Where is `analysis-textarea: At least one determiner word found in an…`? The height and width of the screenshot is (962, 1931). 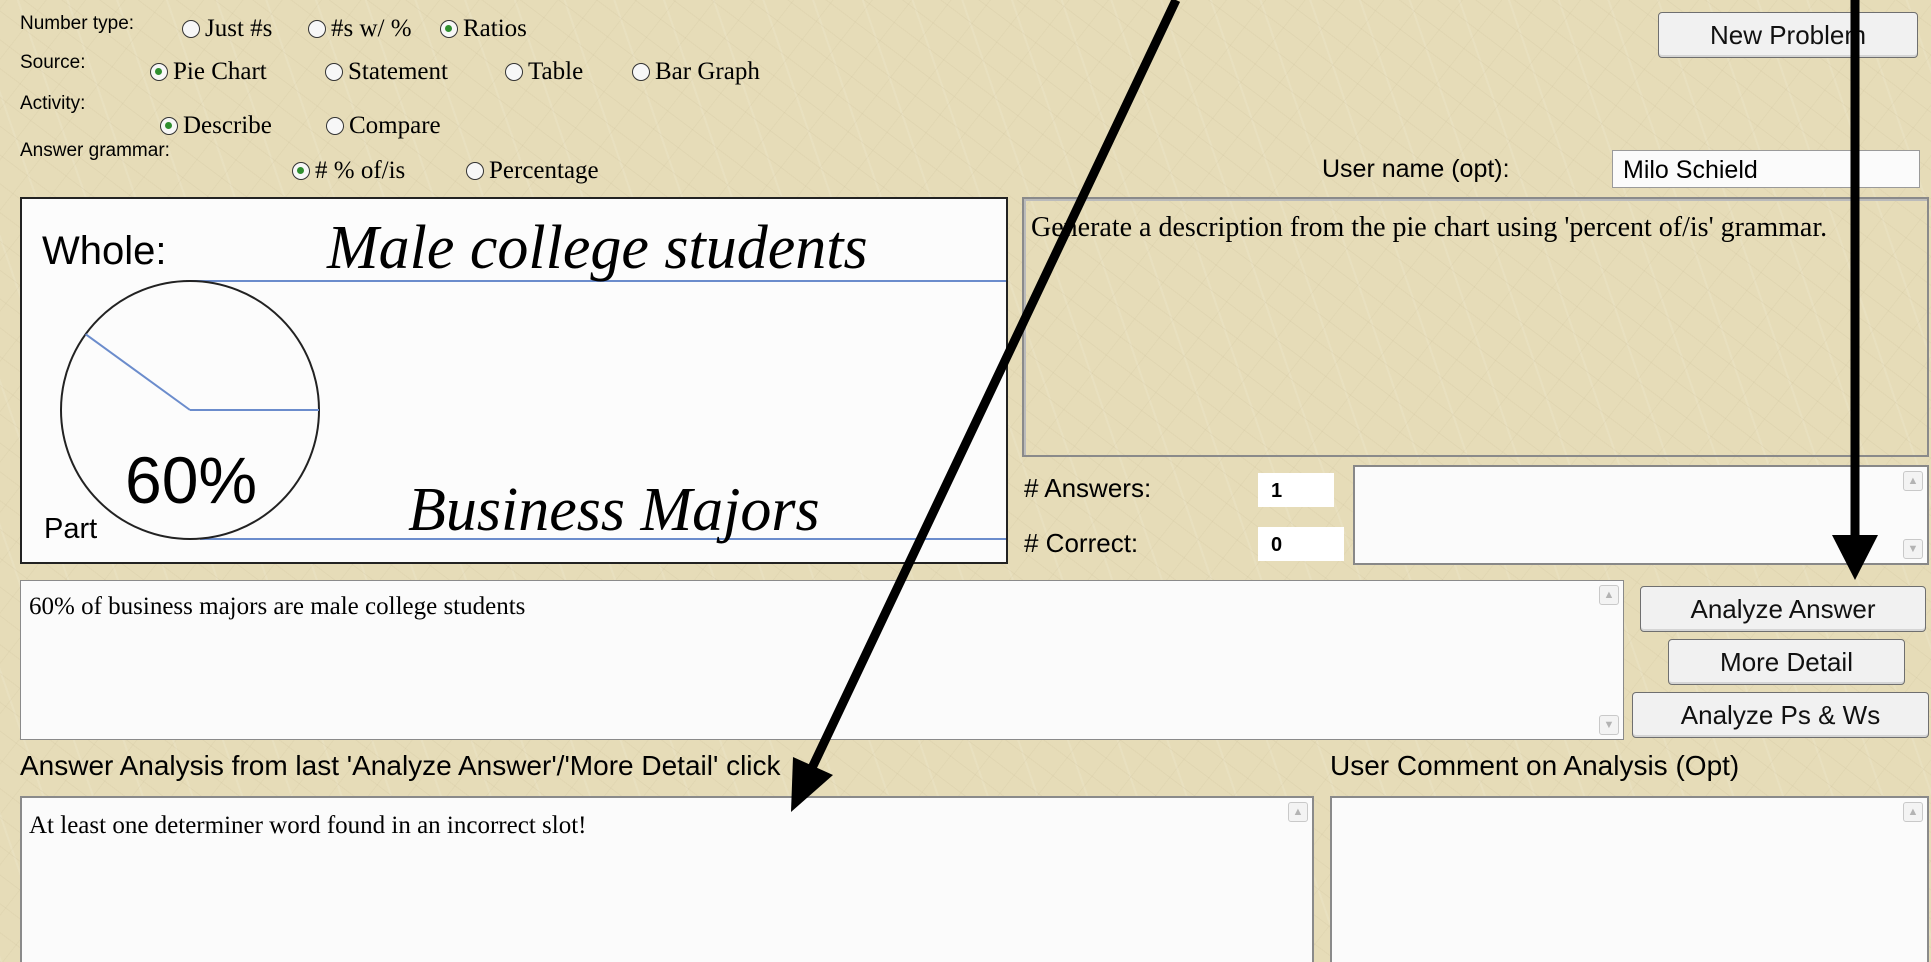
analysis-textarea: At least one determiner word found in an… is located at coordinates (667, 879).